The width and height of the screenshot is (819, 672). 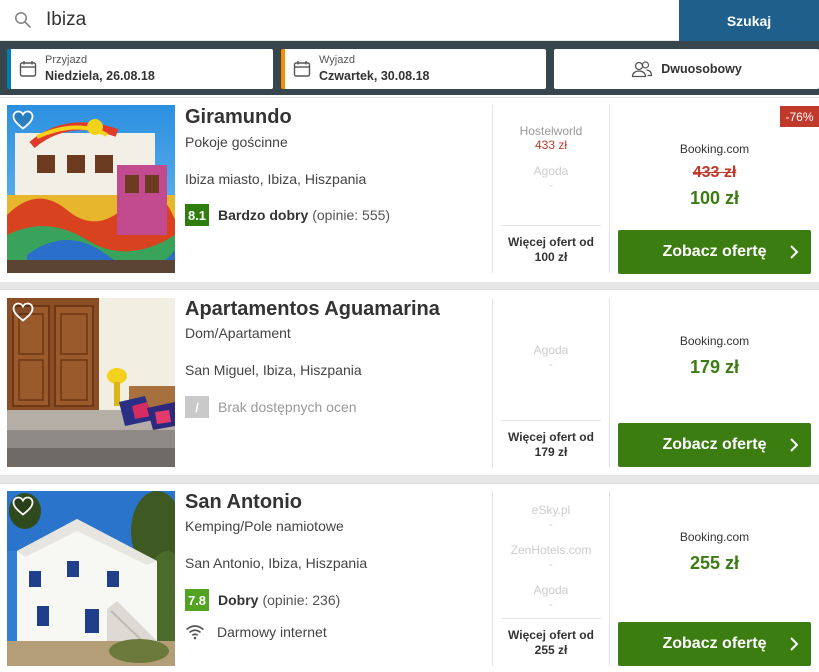 What do you see at coordinates (301, 600) in the screenshot?
I see `rating-count: (opinie: 236)` at bounding box center [301, 600].